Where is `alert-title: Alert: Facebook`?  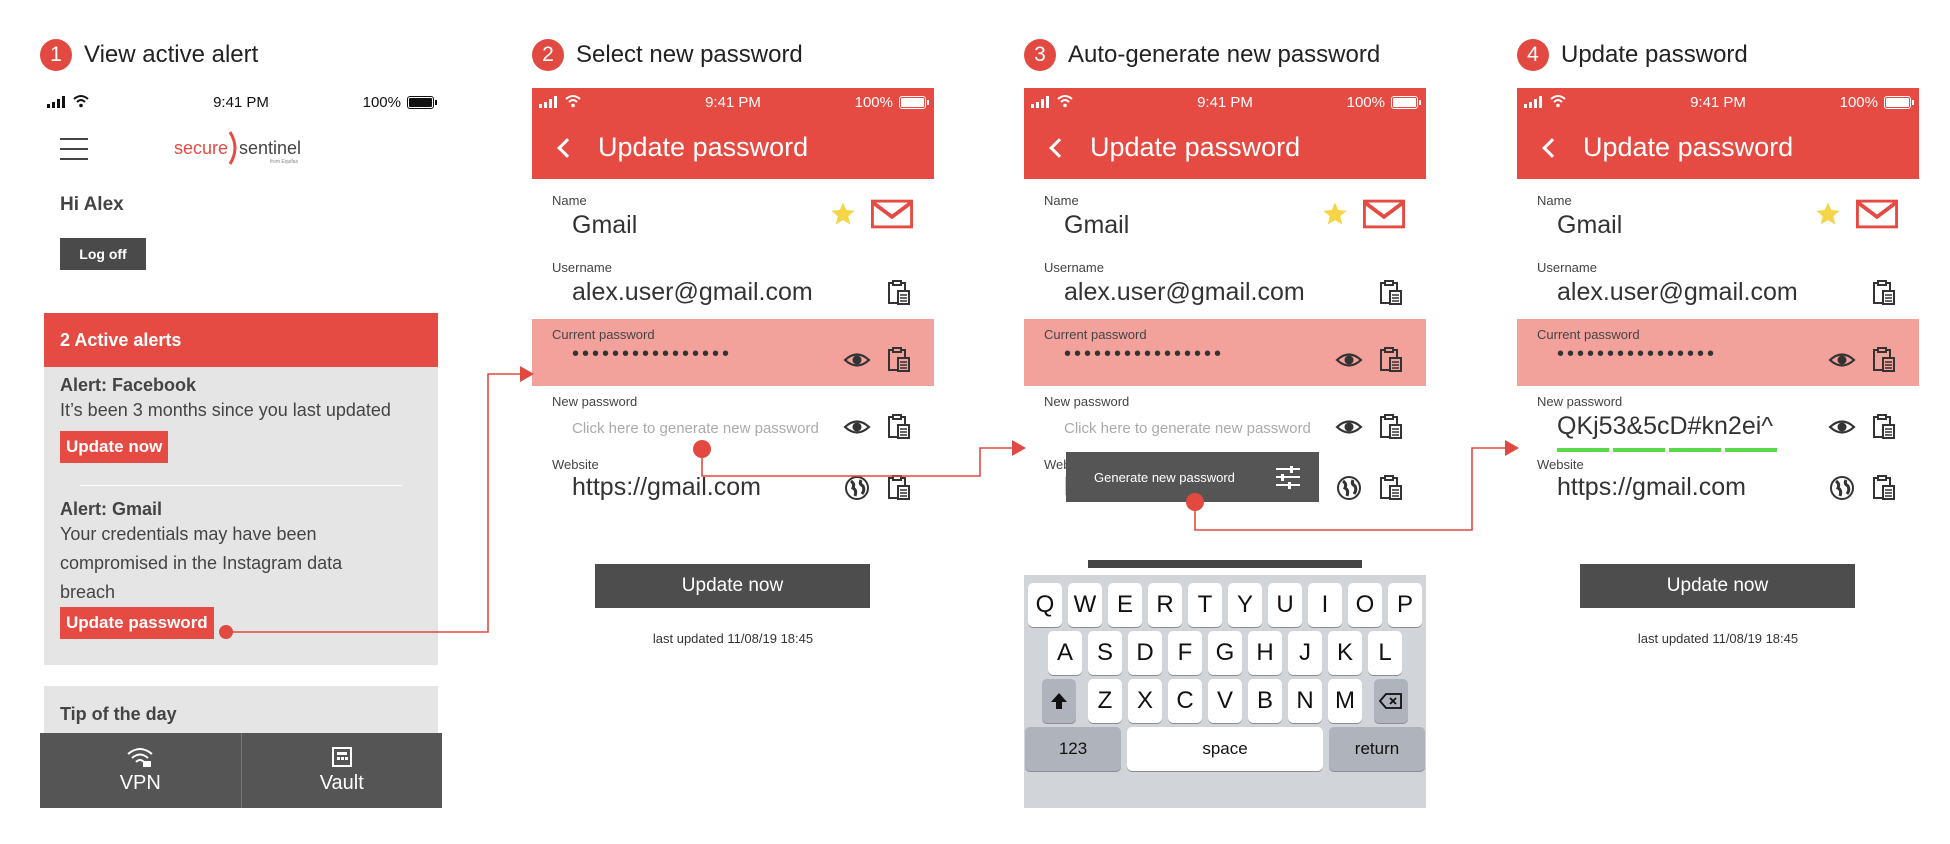 alert-title: Alert: Facebook is located at coordinates (128, 385).